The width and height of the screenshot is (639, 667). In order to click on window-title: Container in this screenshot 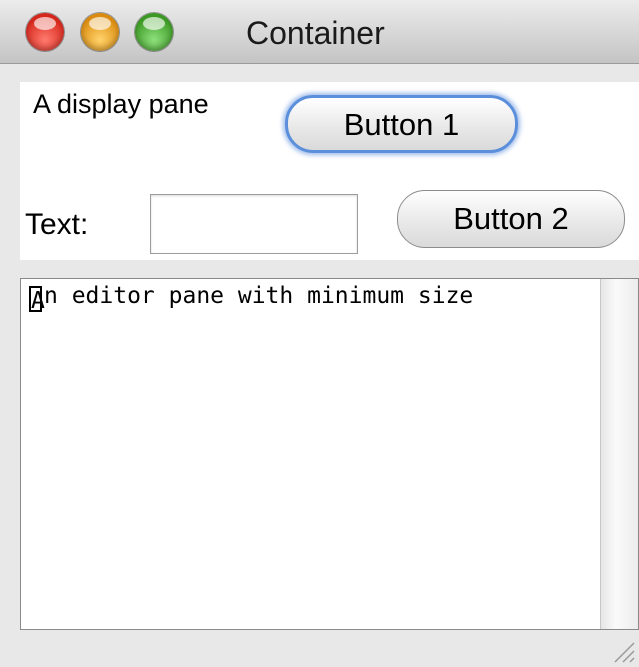, I will do `click(315, 33)`.